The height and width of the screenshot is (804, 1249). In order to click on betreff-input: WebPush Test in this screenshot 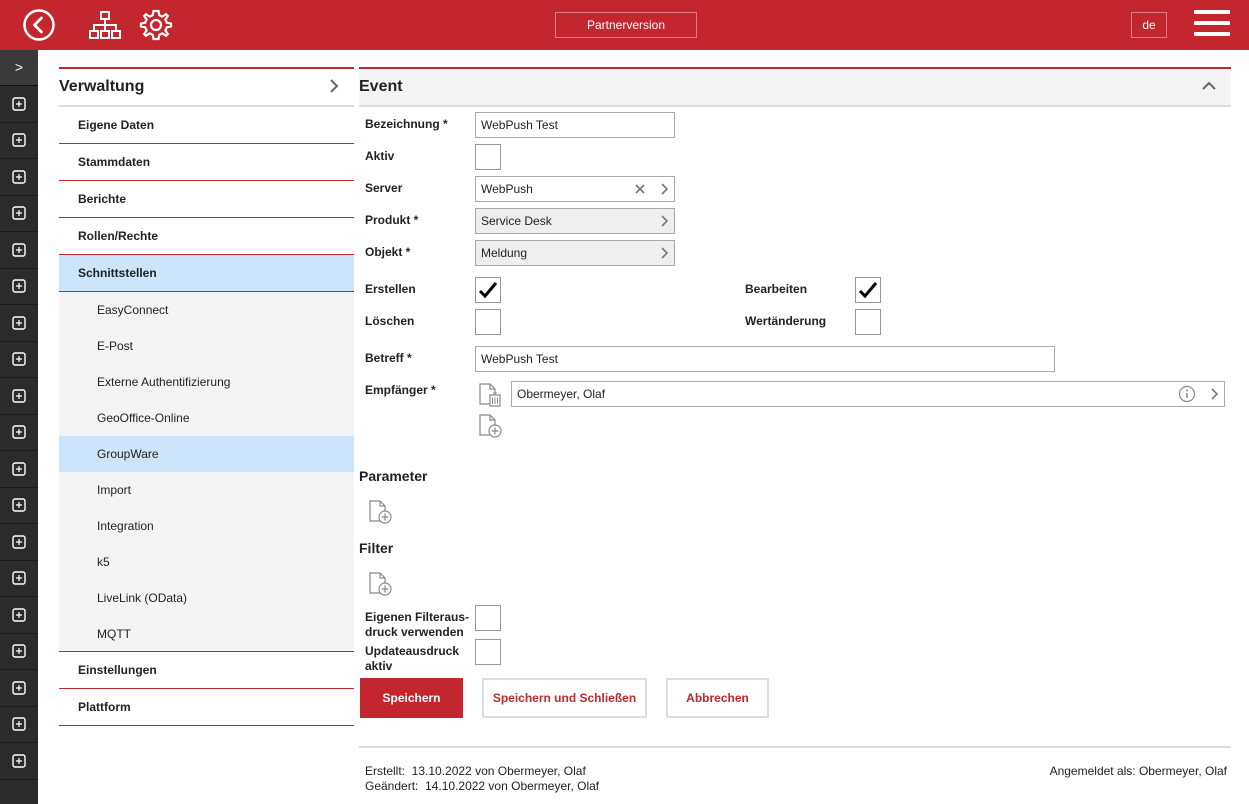, I will do `click(765, 359)`.